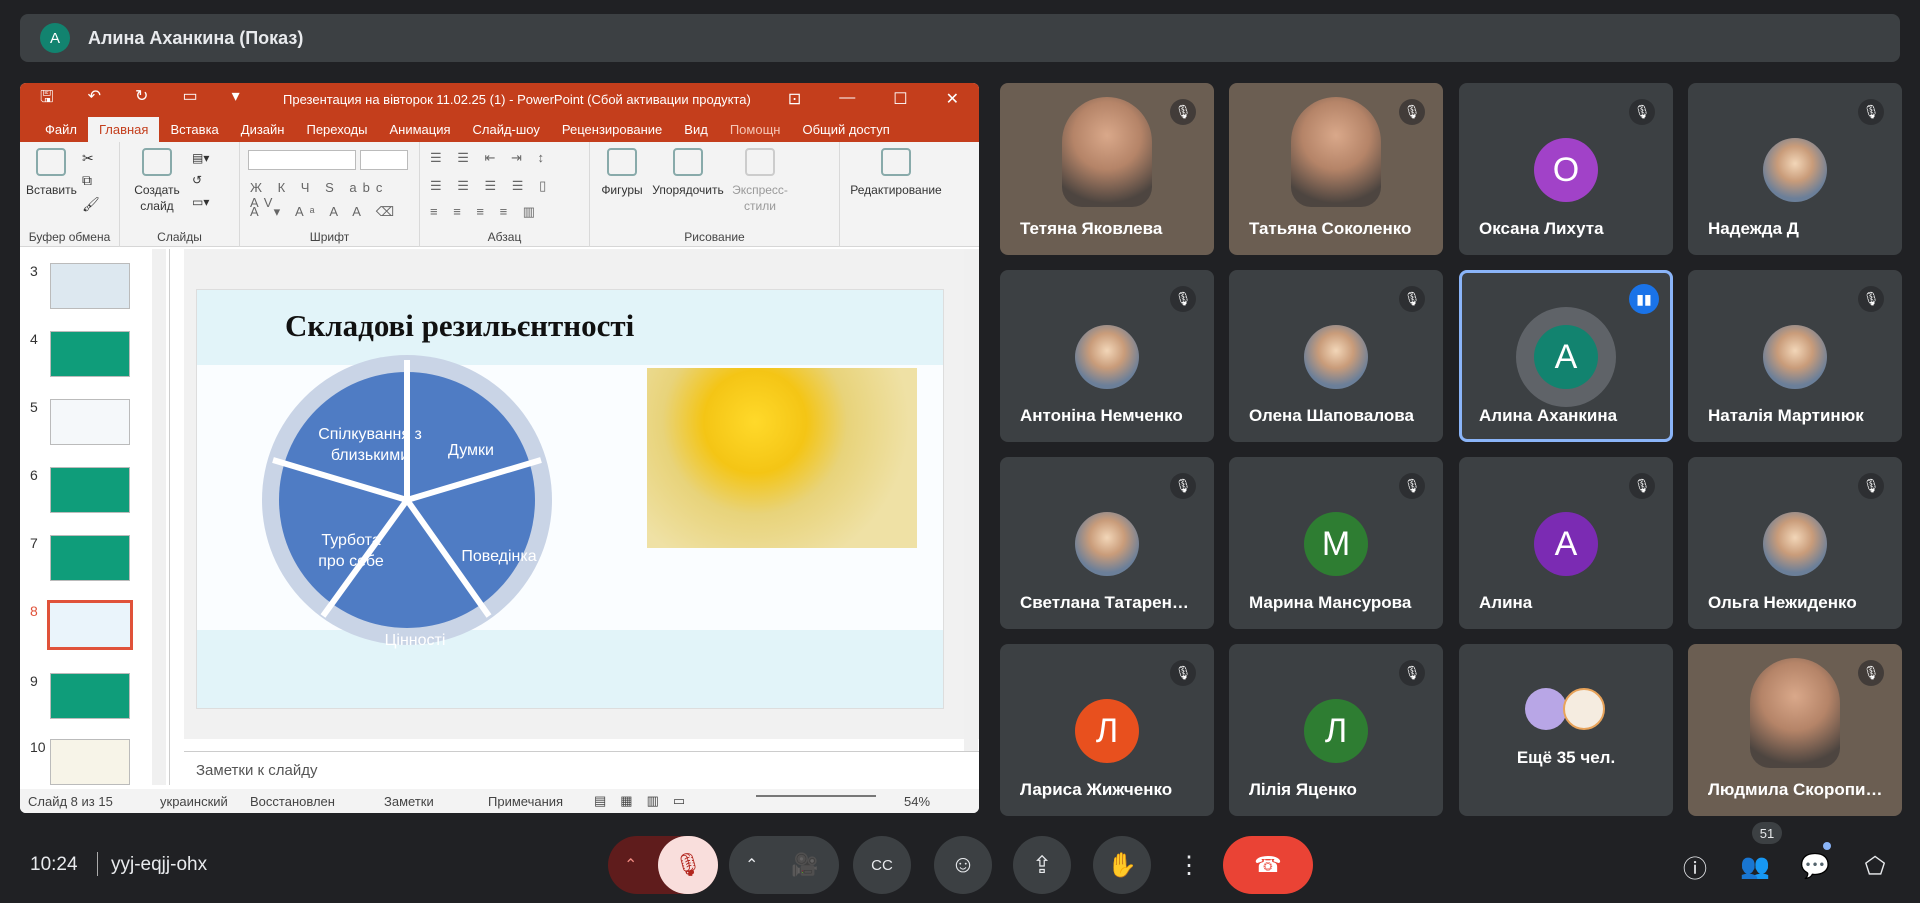 The image size is (1920, 903). What do you see at coordinates (1042, 865) in the screenshot?
I see `present-icon: ⇪` at bounding box center [1042, 865].